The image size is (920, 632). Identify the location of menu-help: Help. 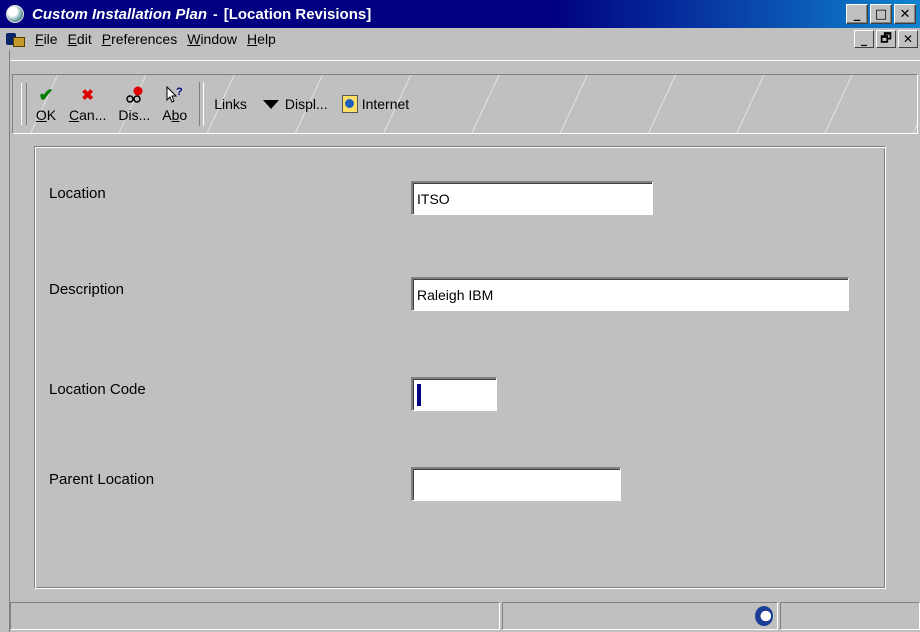
(261, 39).